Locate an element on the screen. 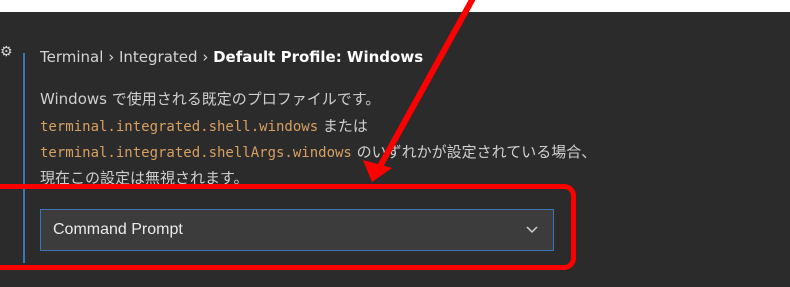 The image size is (790, 287). description-line-2: terminal.integrated.shell.windows または is located at coordinates (204, 126).